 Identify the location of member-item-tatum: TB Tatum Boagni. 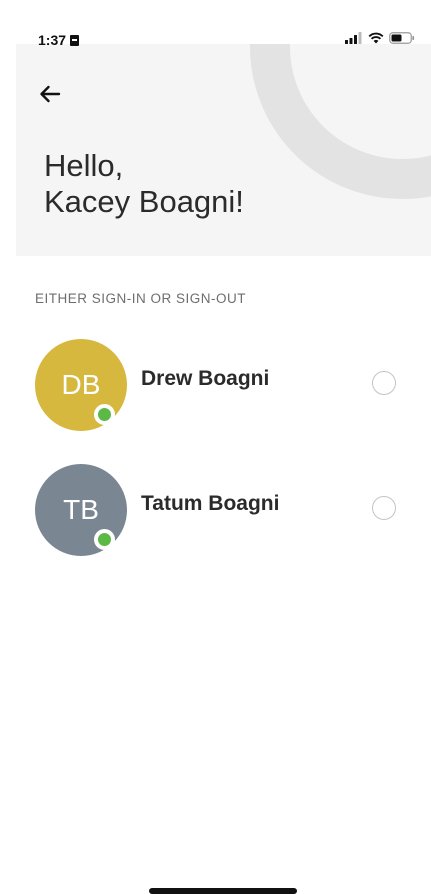
(225, 512).